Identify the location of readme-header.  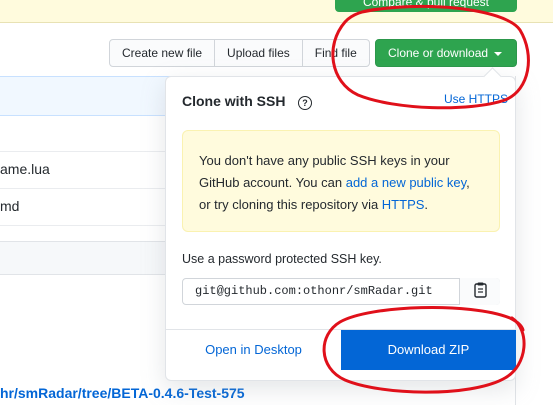
(87, 258).